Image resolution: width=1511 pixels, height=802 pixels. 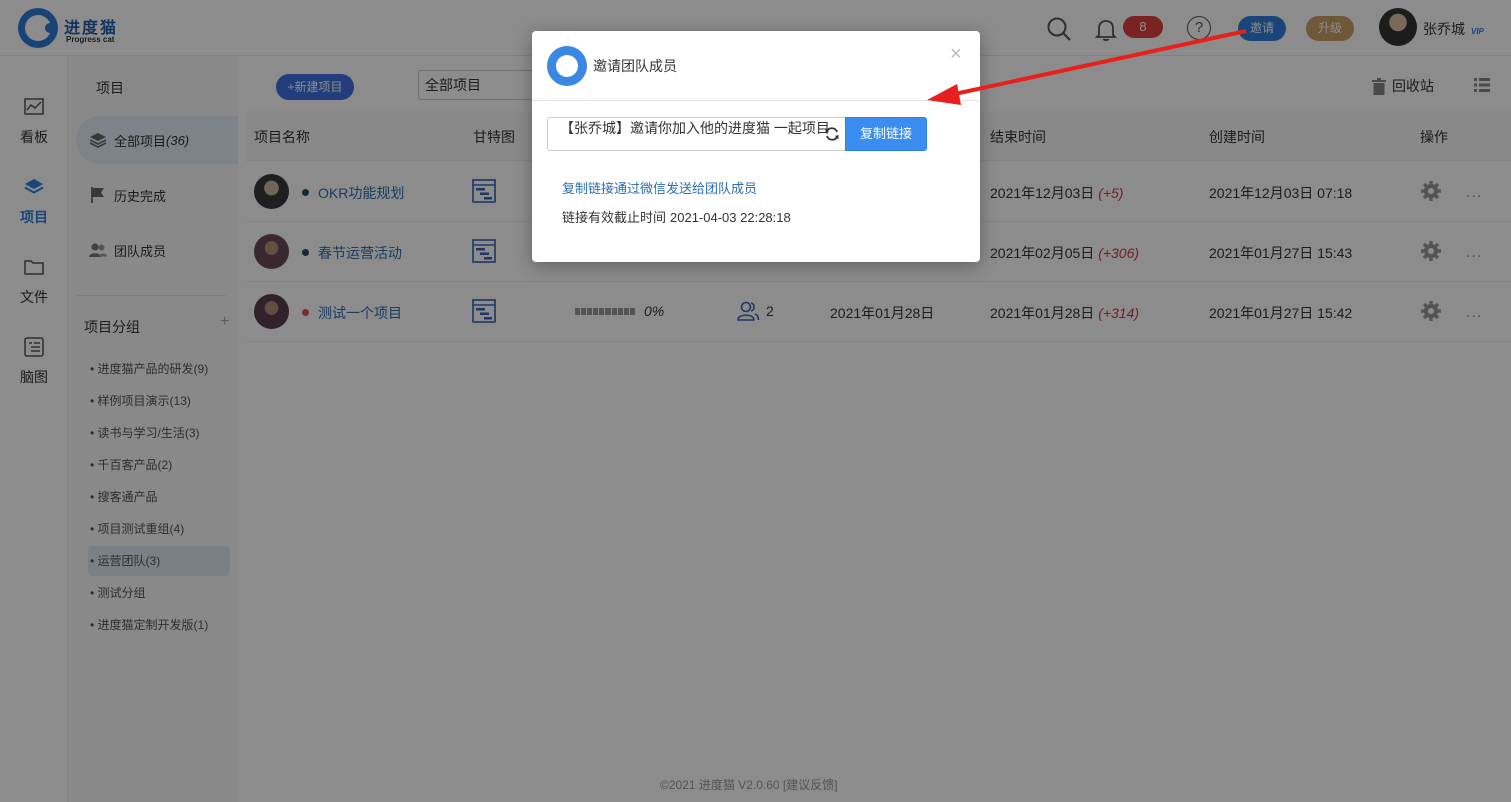 I want to click on invite-link-field: 【张乔城】邀请你加入他的进度猫 一起项目, so click(x=696, y=134).